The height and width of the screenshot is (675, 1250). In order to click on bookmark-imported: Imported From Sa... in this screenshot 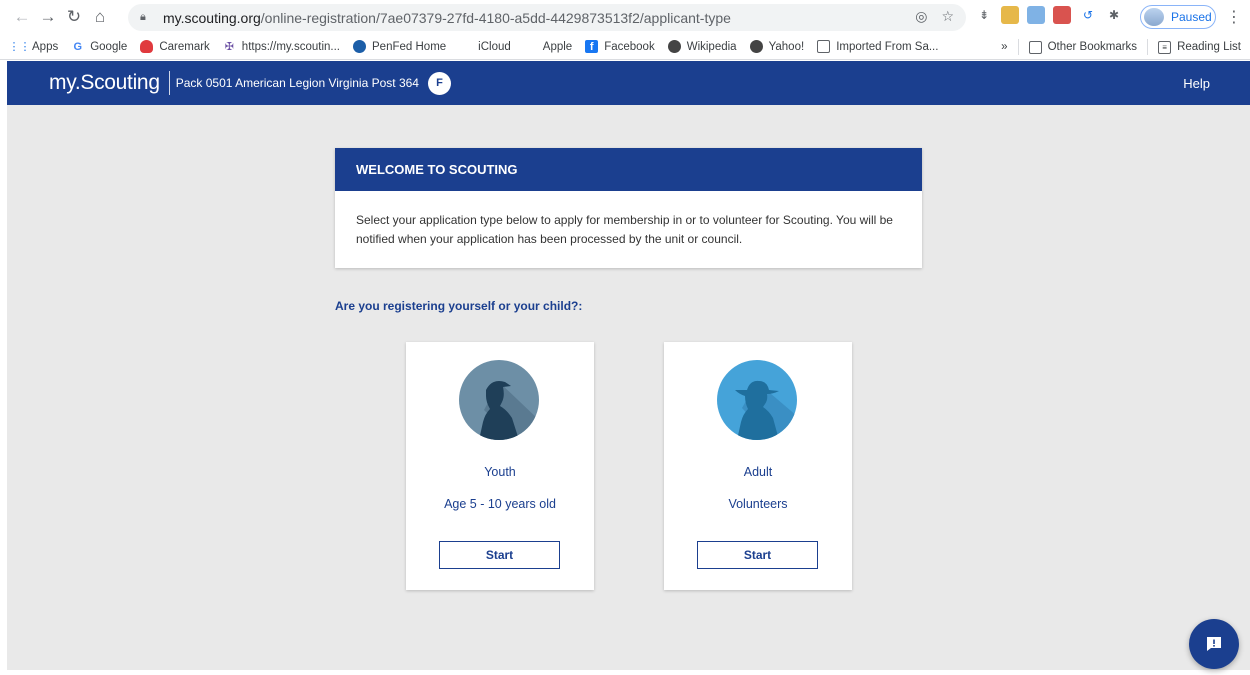, I will do `click(877, 46)`.